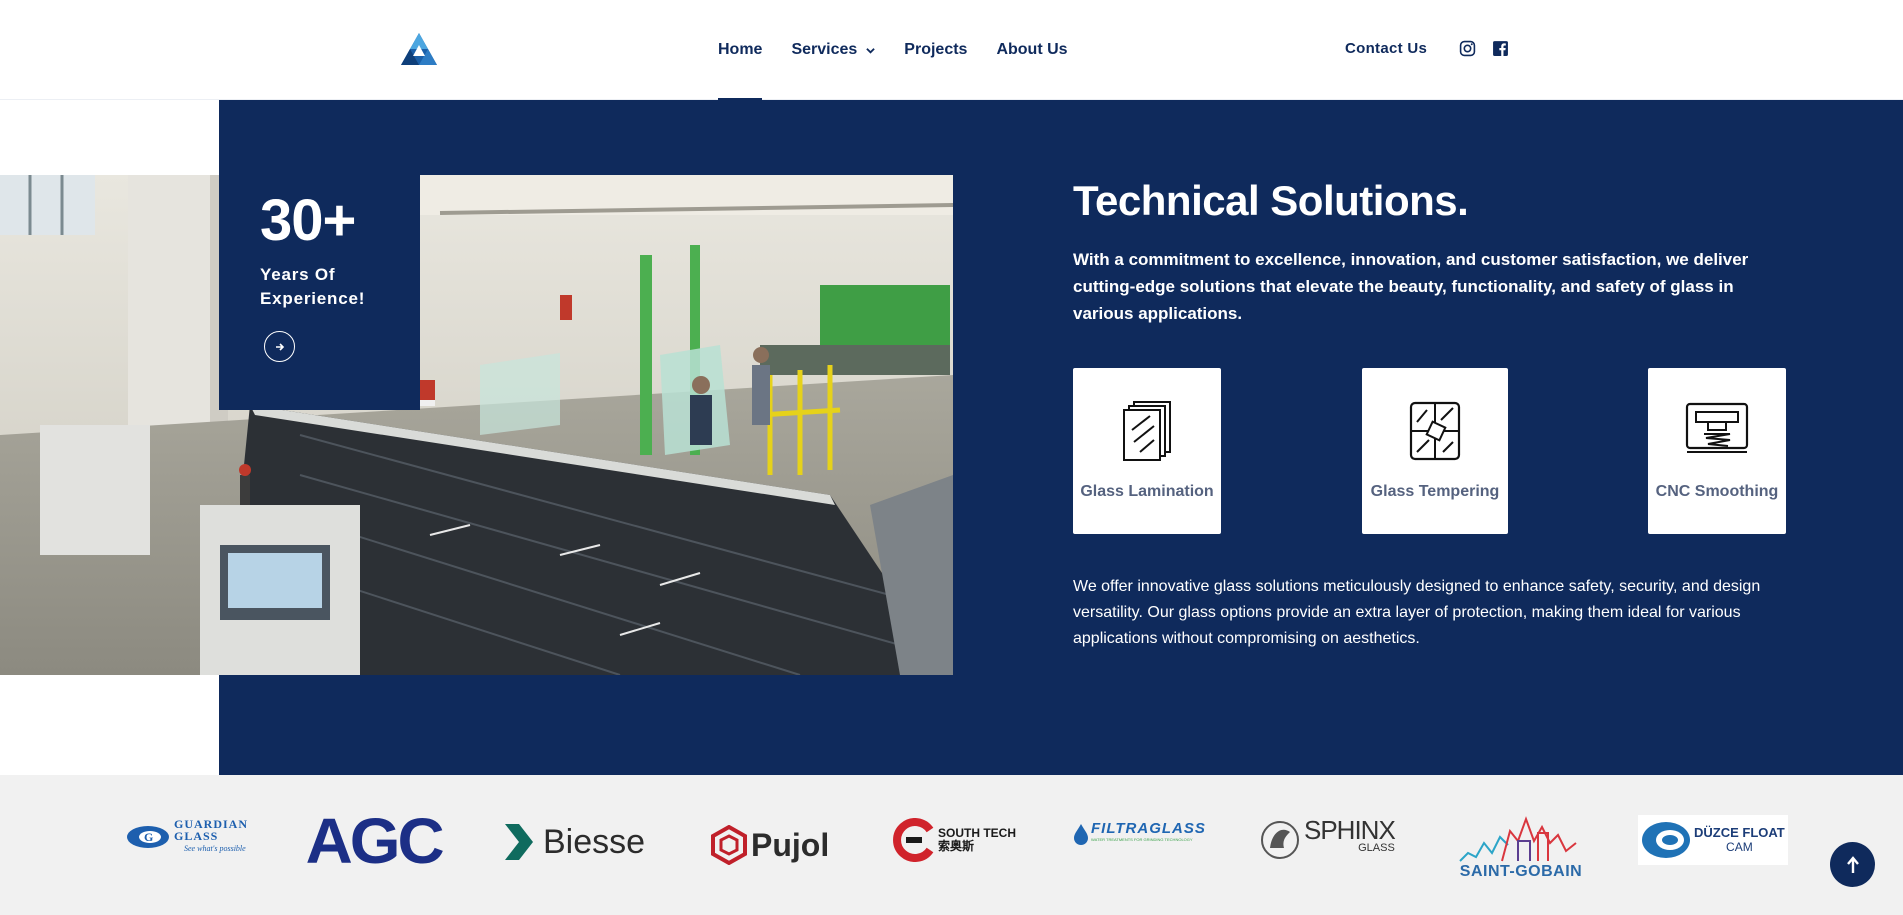 This screenshot has height=915, width=1903. What do you see at coordinates (1142, 839) in the screenshot?
I see `filtraglass-tagline: WATER TREATMENTS FOR GRINDING TECHNOLOGY` at bounding box center [1142, 839].